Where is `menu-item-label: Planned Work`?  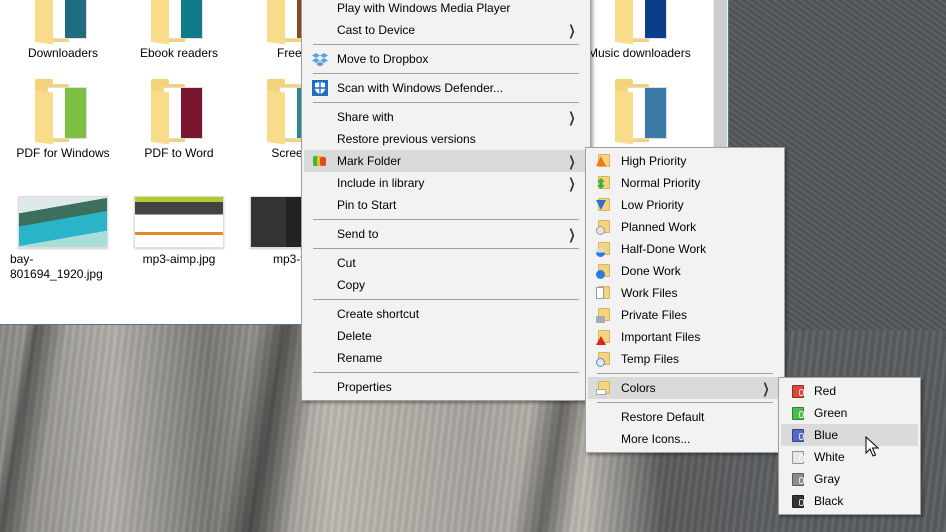 menu-item-label: Planned Work is located at coordinates (659, 227).